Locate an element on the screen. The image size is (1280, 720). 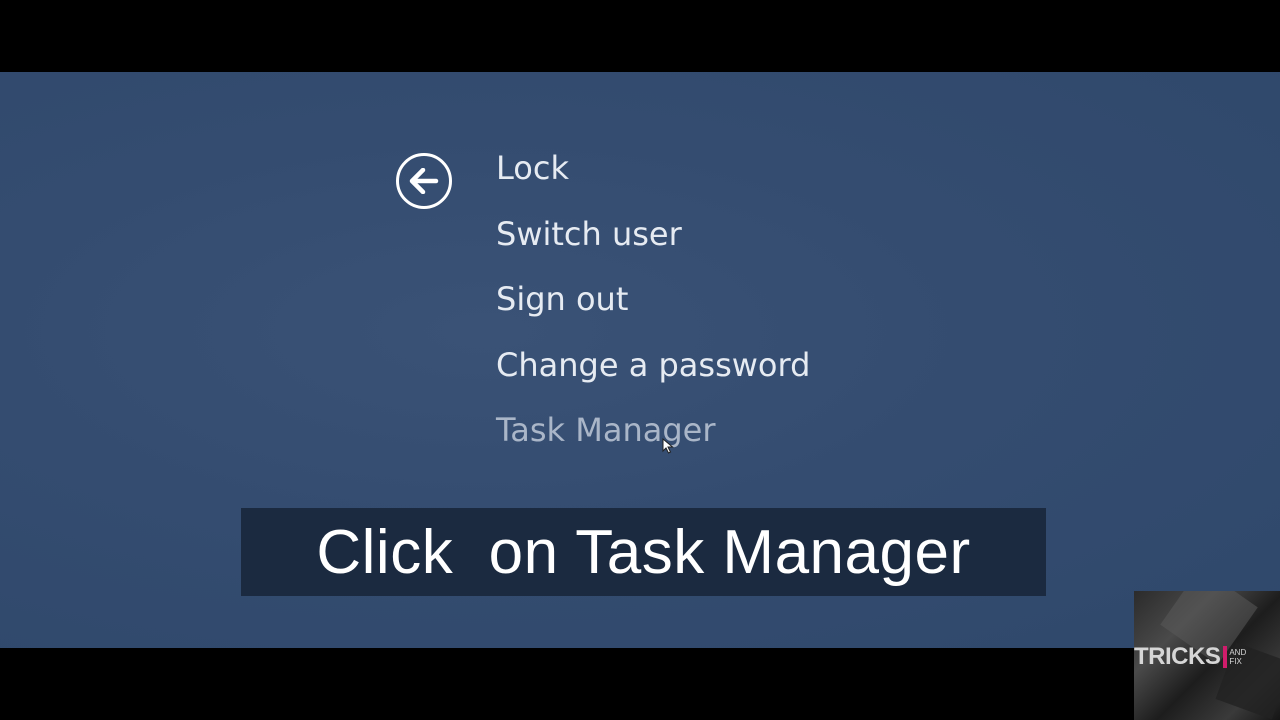
watermark-brand-bar is located at coordinates (1225, 657).